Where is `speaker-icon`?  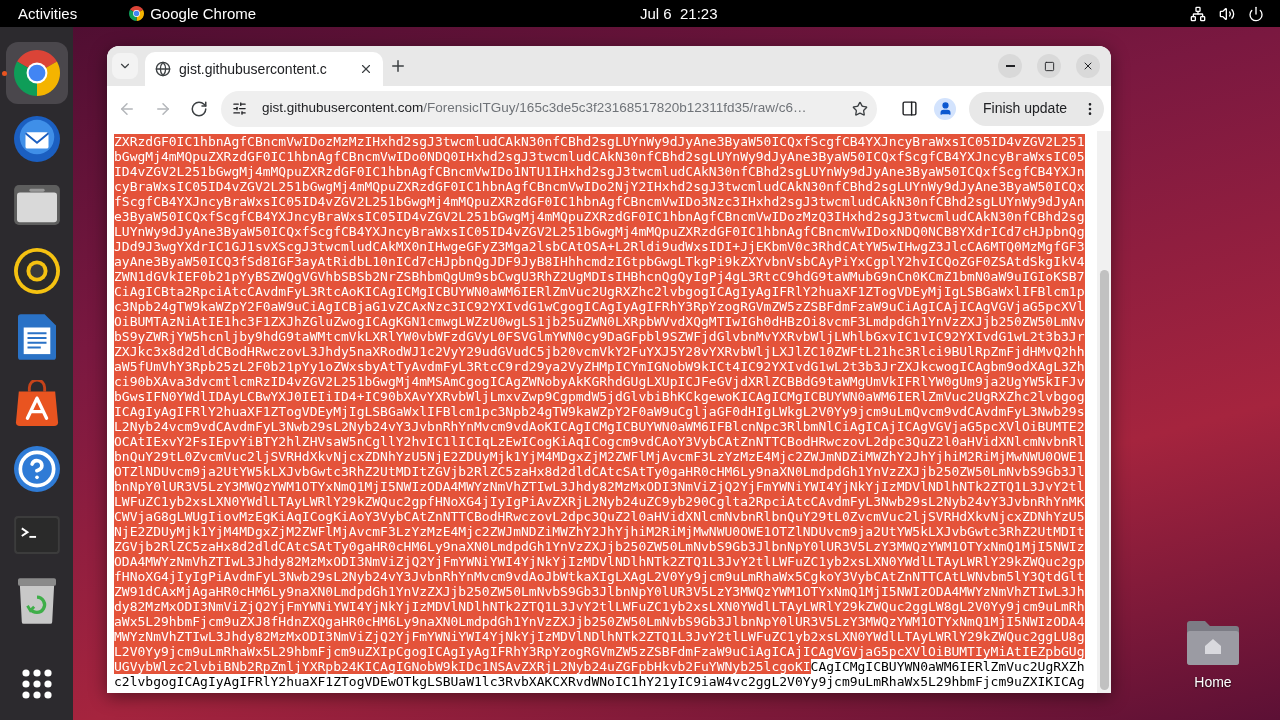
speaker-icon is located at coordinates (36, 271).